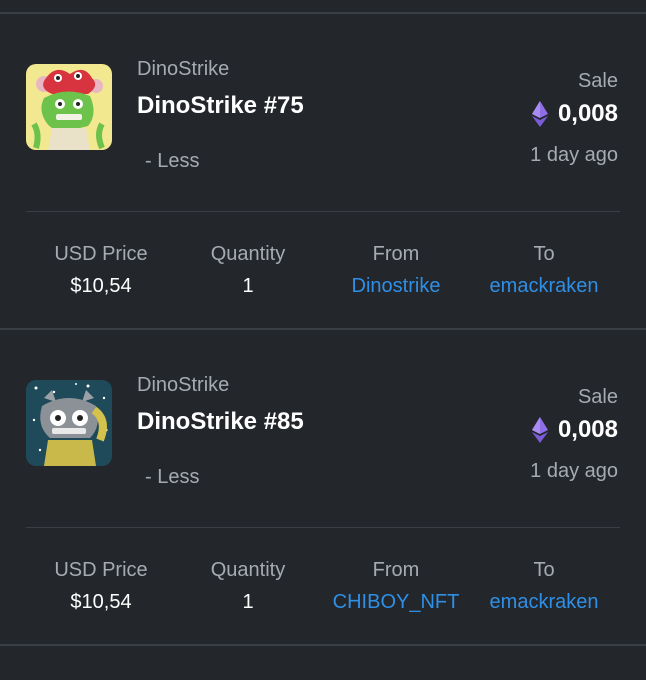 Image resolution: width=646 pixels, height=680 pixels. I want to click on dino-75-image, so click(69, 107).